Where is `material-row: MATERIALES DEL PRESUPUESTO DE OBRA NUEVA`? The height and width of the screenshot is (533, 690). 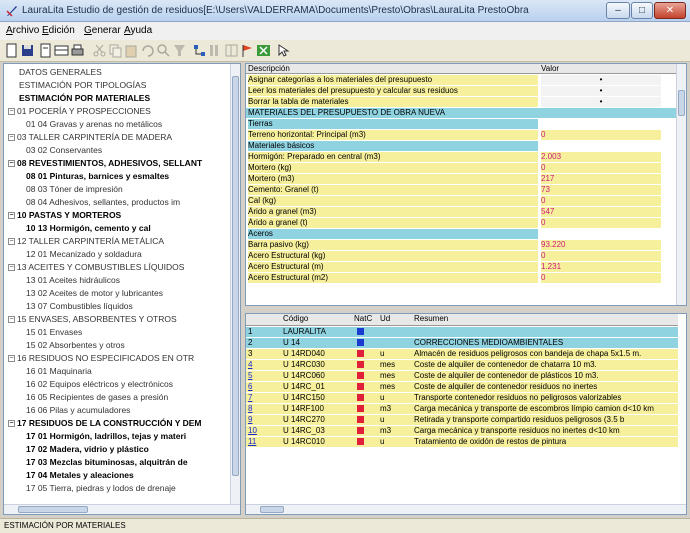 material-row: MATERIALES DEL PRESUPUESTO DE OBRA NUEVA is located at coordinates (461, 113).